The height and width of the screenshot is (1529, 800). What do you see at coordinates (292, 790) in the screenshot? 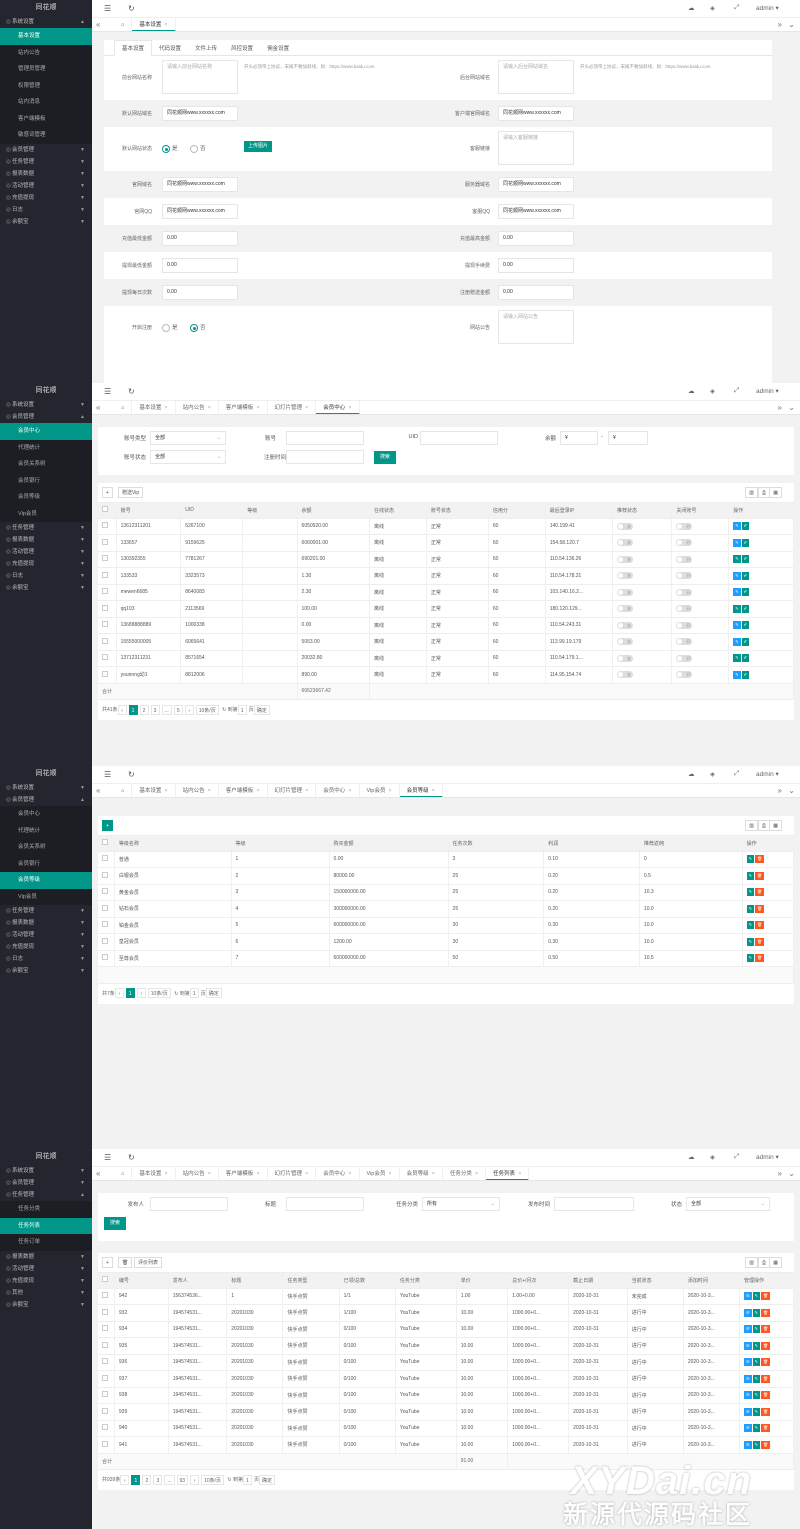
I see `tab: 幻灯片管理 ×` at bounding box center [292, 790].